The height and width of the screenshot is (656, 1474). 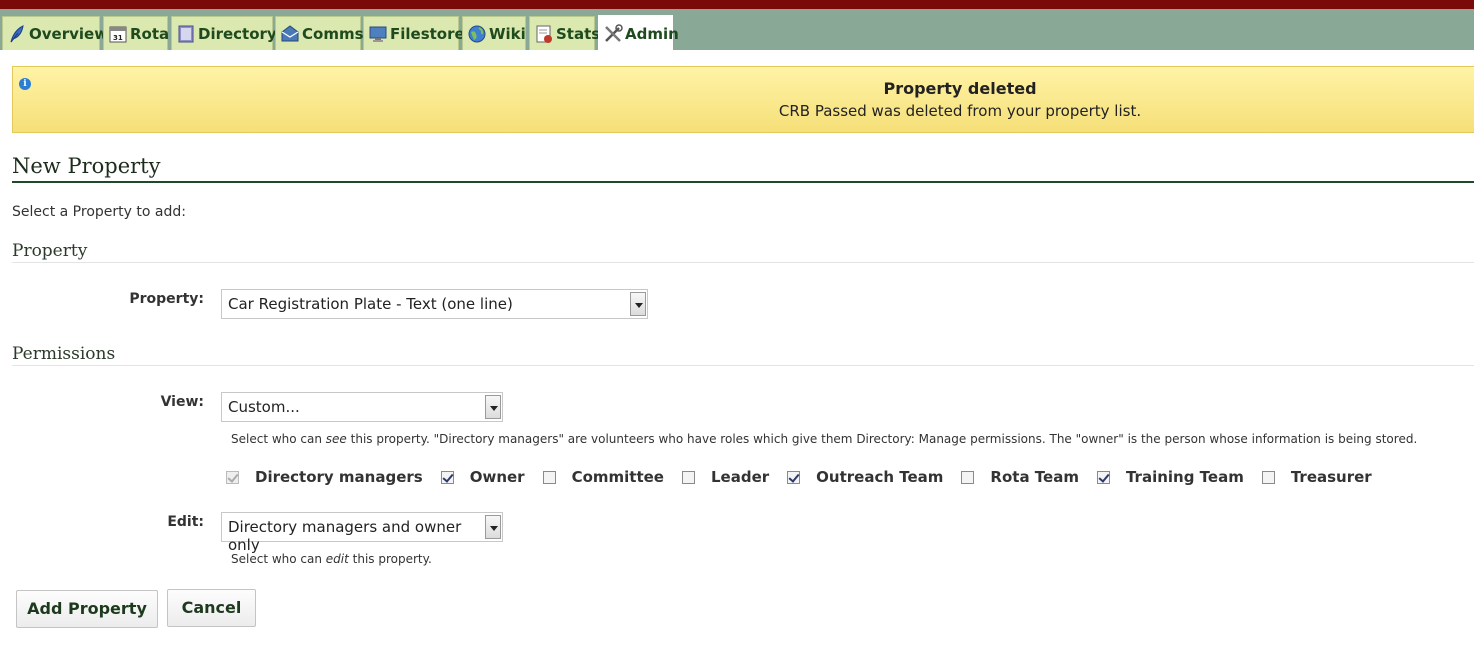 I want to click on tab-stats: Stats, so click(x=564, y=33).